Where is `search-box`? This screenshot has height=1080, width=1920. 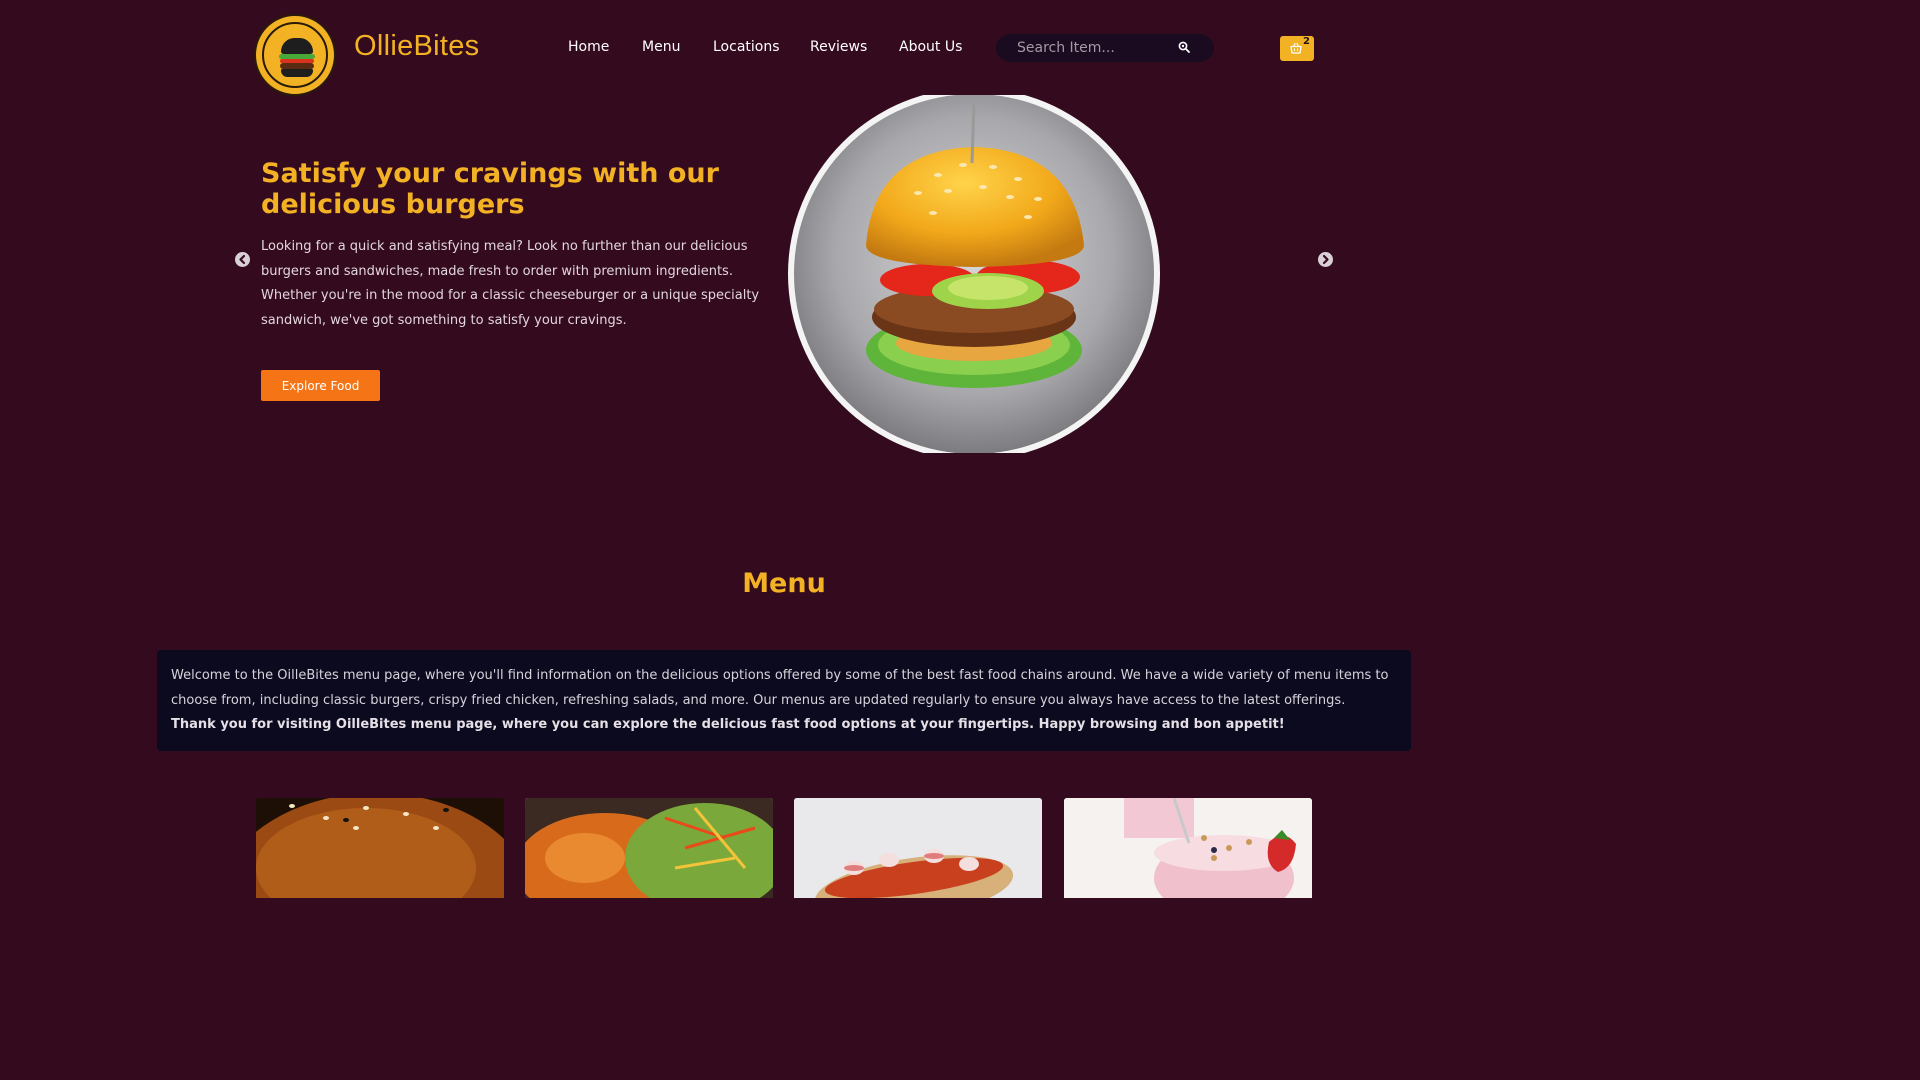 search-box is located at coordinates (1105, 48).